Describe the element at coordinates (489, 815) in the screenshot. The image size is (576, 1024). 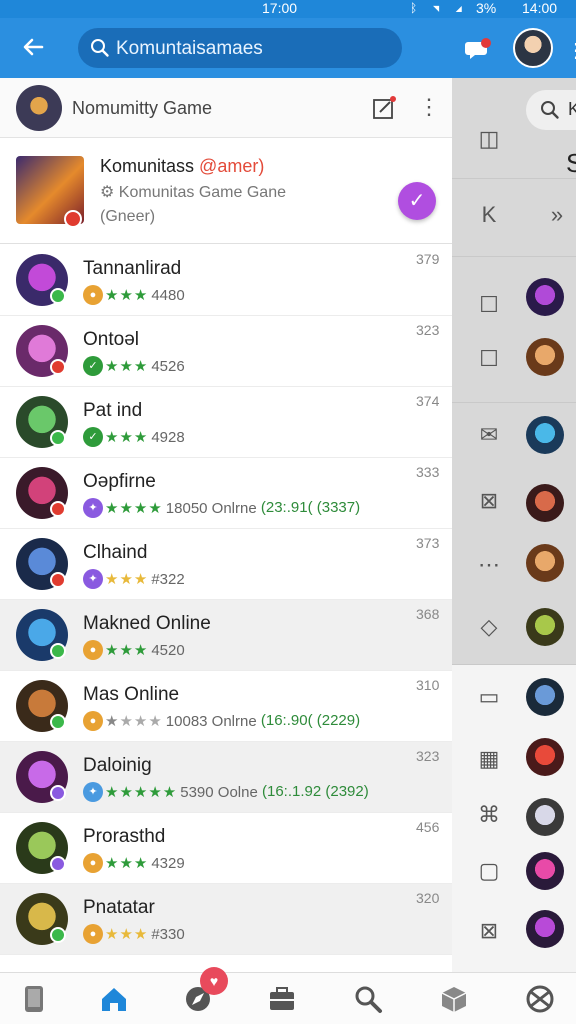
I see `shuffle-icon: ⌘` at that location.